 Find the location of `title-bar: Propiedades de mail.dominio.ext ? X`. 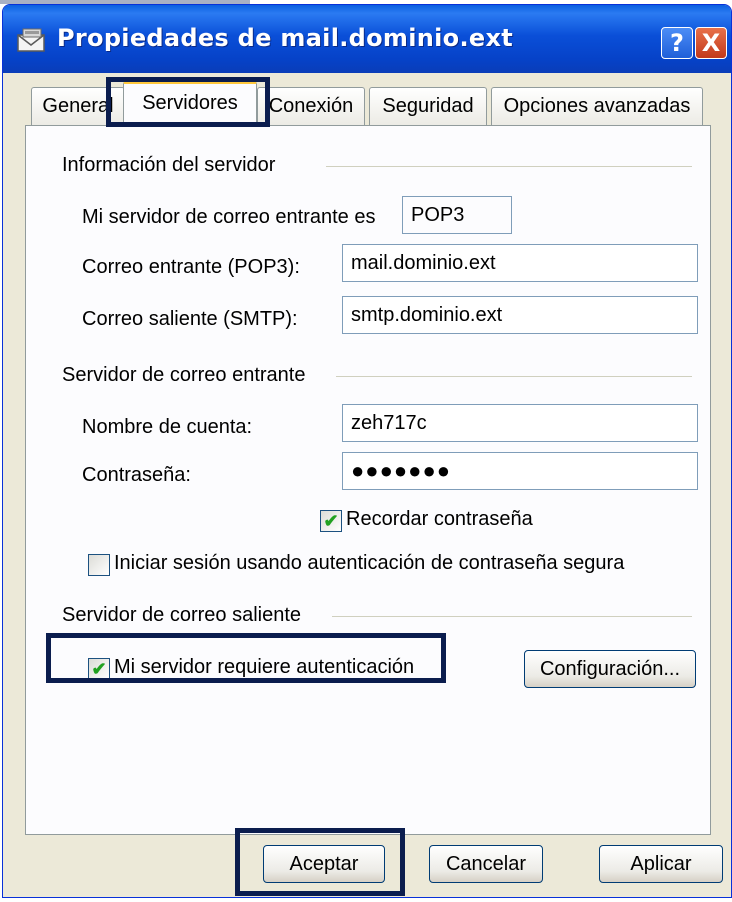

title-bar: Propiedades de mail.dominio.ext ? X is located at coordinates (367, 39).